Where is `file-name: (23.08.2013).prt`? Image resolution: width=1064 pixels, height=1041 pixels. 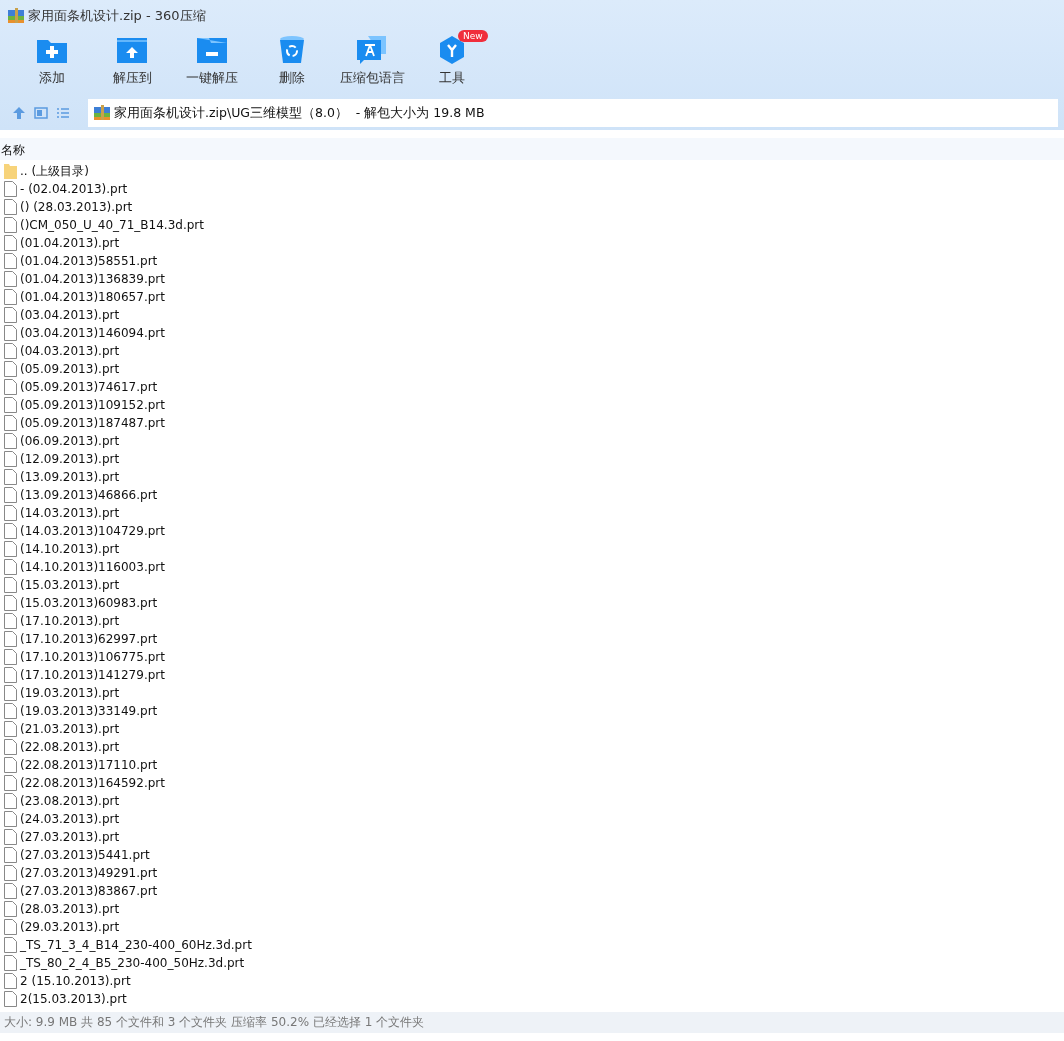 file-name: (23.08.2013).prt is located at coordinates (70, 801).